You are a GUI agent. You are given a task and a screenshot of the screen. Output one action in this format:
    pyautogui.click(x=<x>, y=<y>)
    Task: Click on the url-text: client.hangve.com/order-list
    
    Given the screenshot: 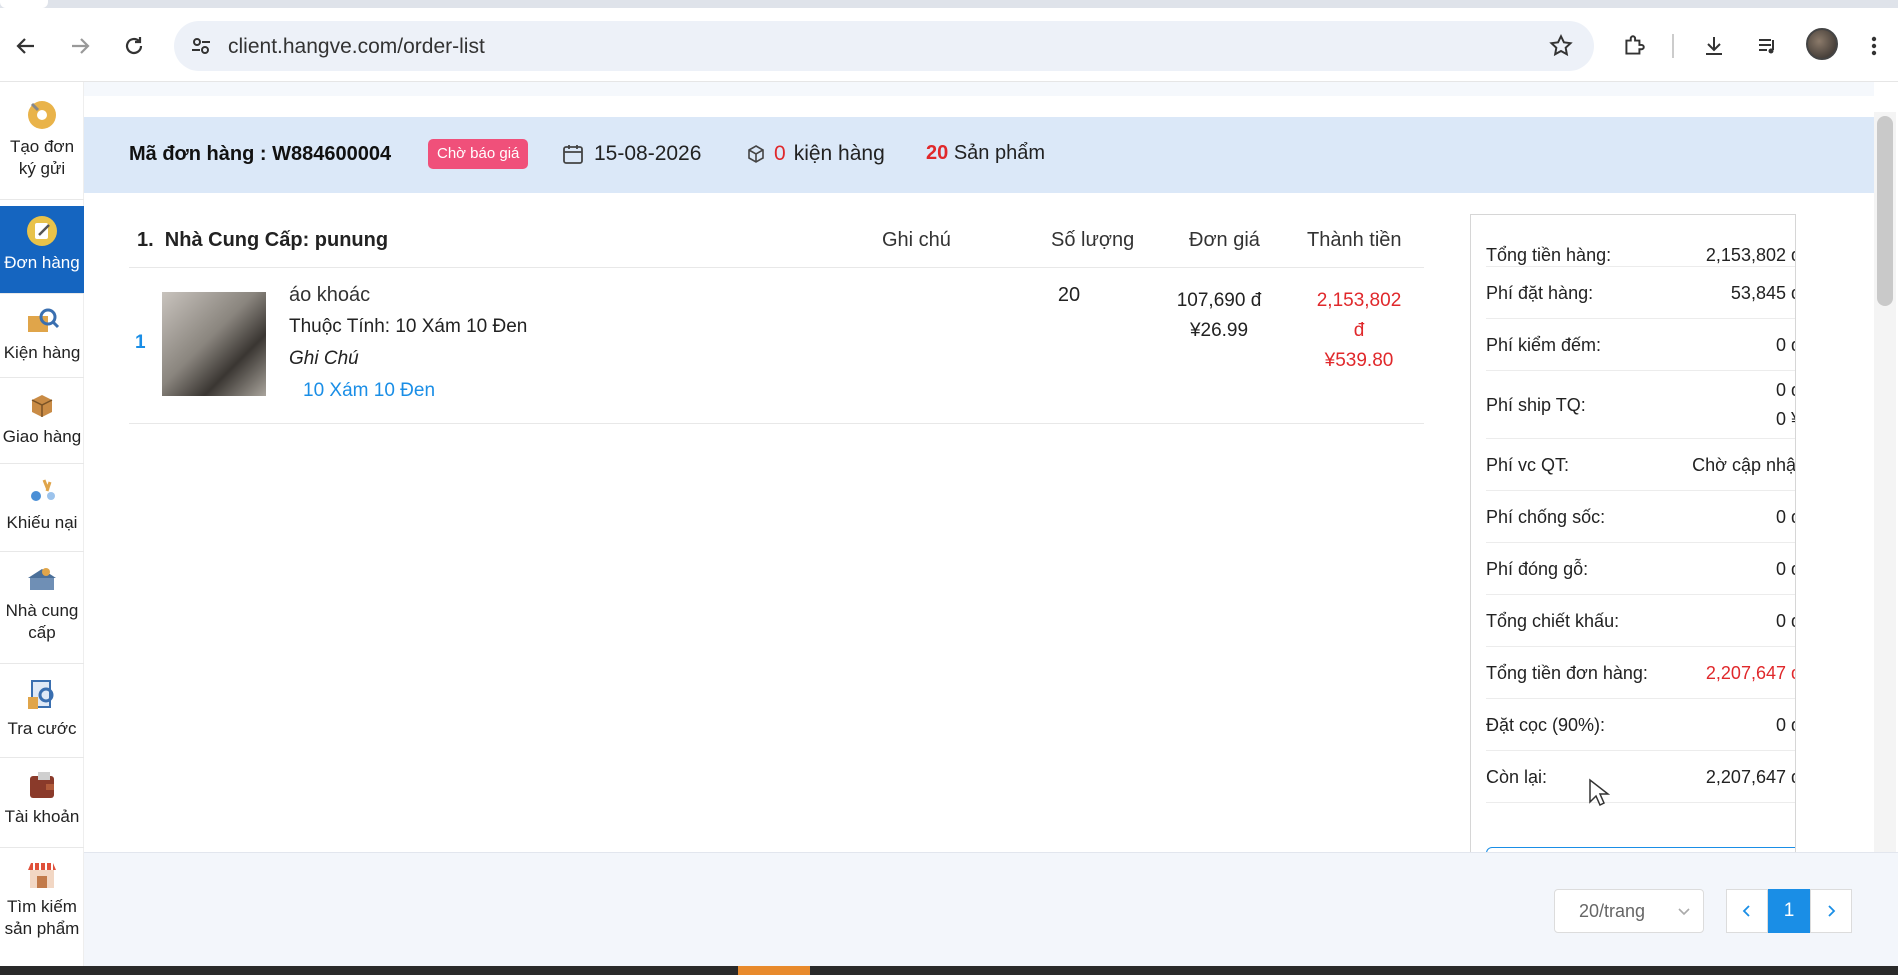 What is the action you would take?
    pyautogui.click(x=356, y=47)
    